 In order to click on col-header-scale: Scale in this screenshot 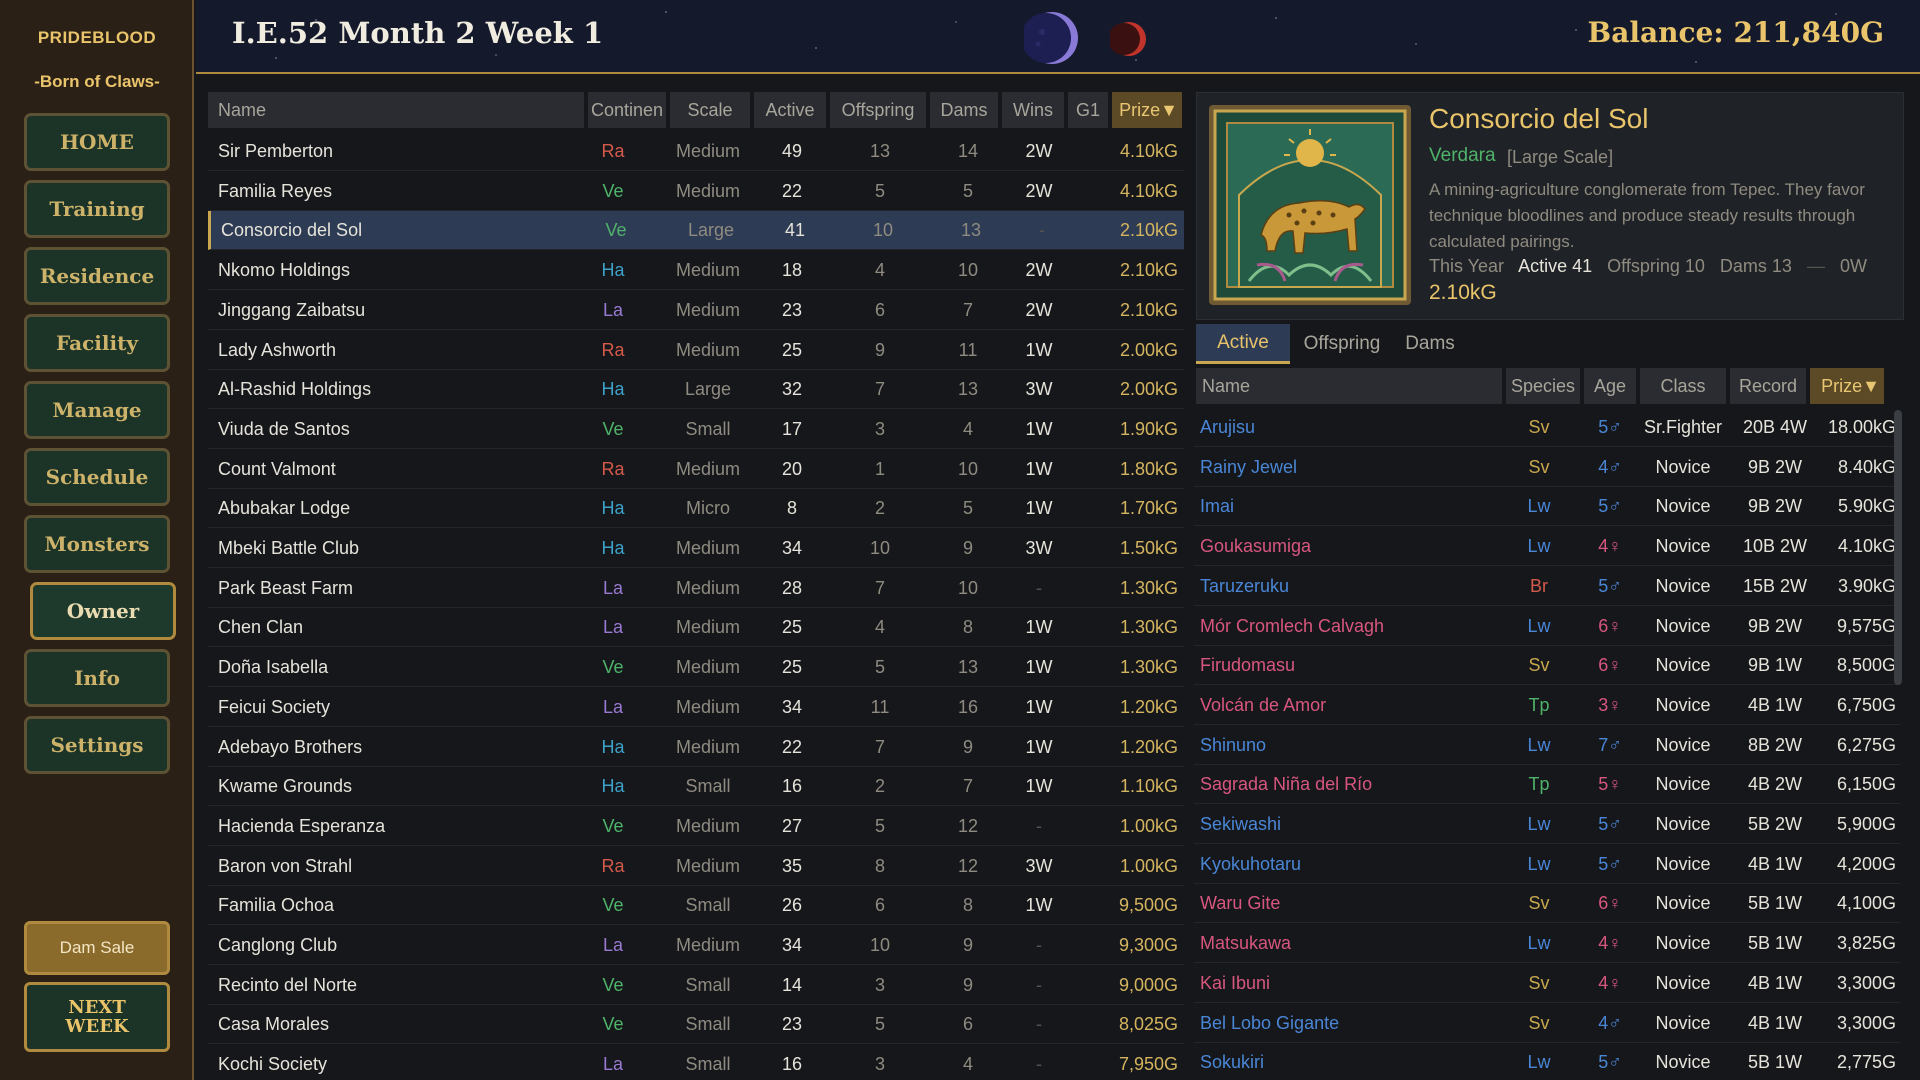, I will do `click(710, 110)`.